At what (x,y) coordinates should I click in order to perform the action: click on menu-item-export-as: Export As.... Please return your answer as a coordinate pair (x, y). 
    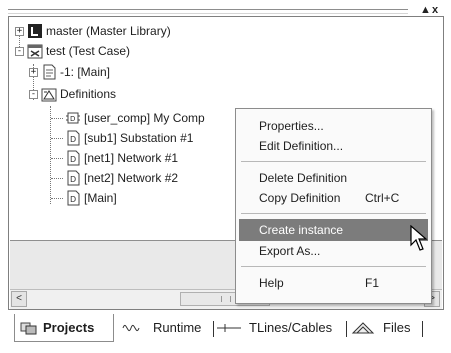
    Looking at the image, I should click on (333, 251).